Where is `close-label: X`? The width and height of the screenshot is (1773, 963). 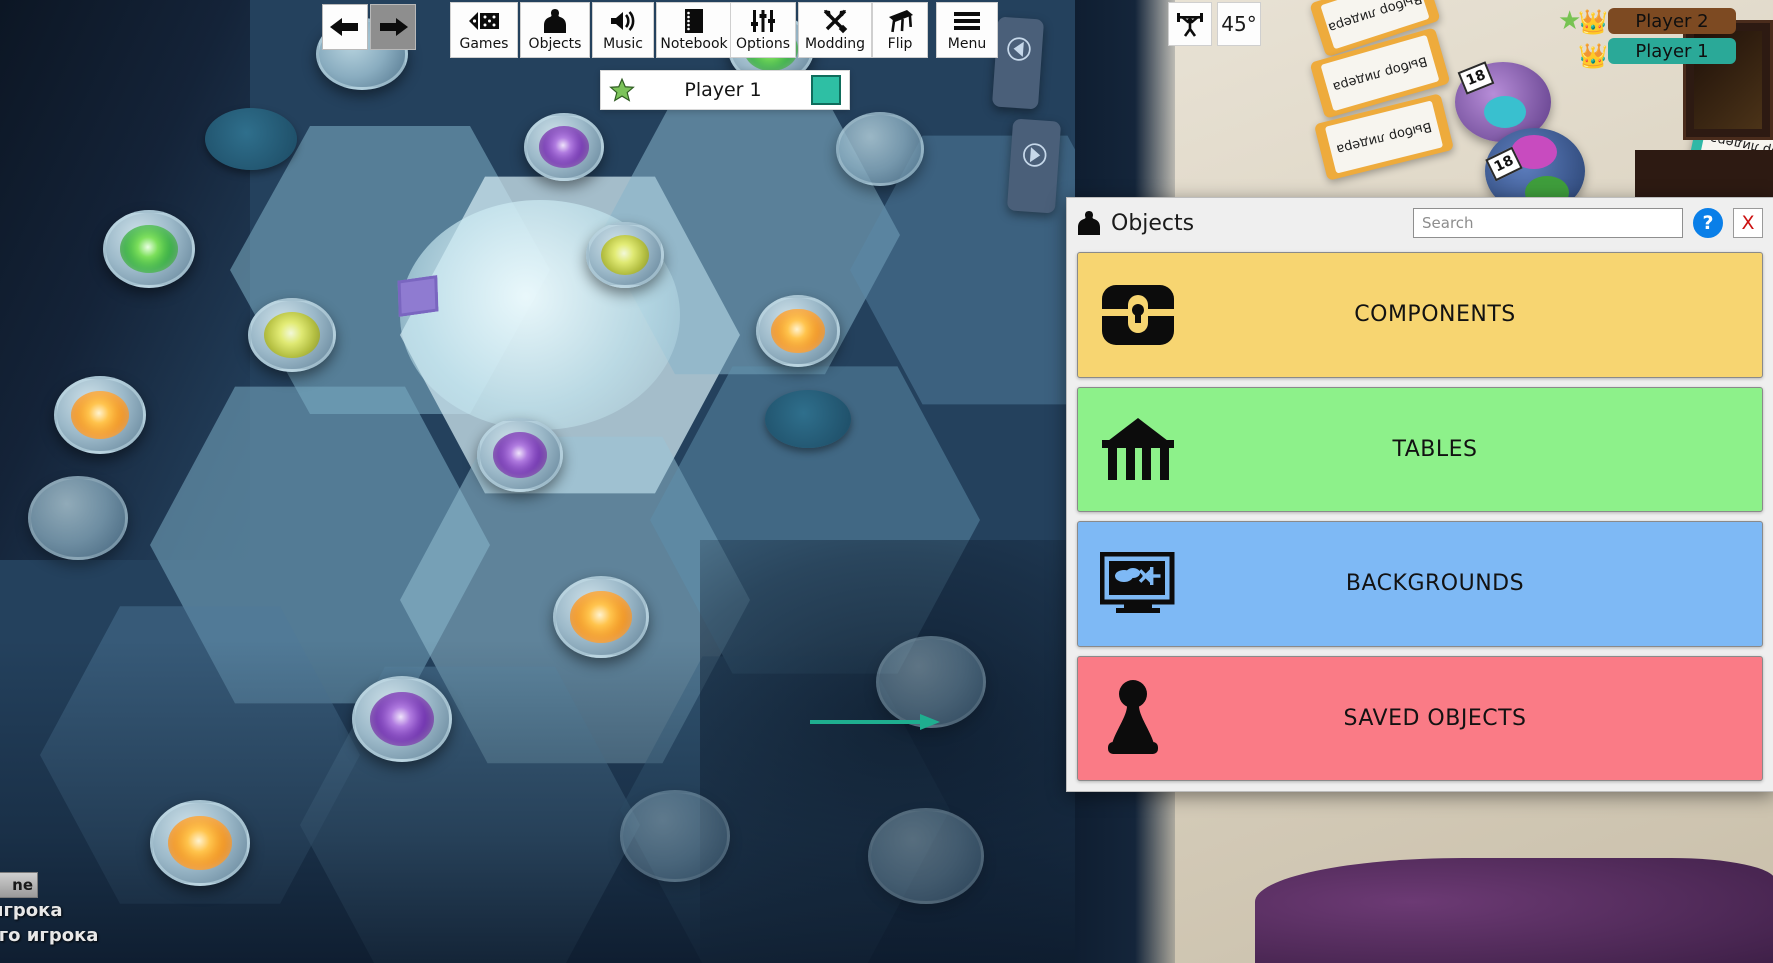
close-label: X is located at coordinates (1748, 223).